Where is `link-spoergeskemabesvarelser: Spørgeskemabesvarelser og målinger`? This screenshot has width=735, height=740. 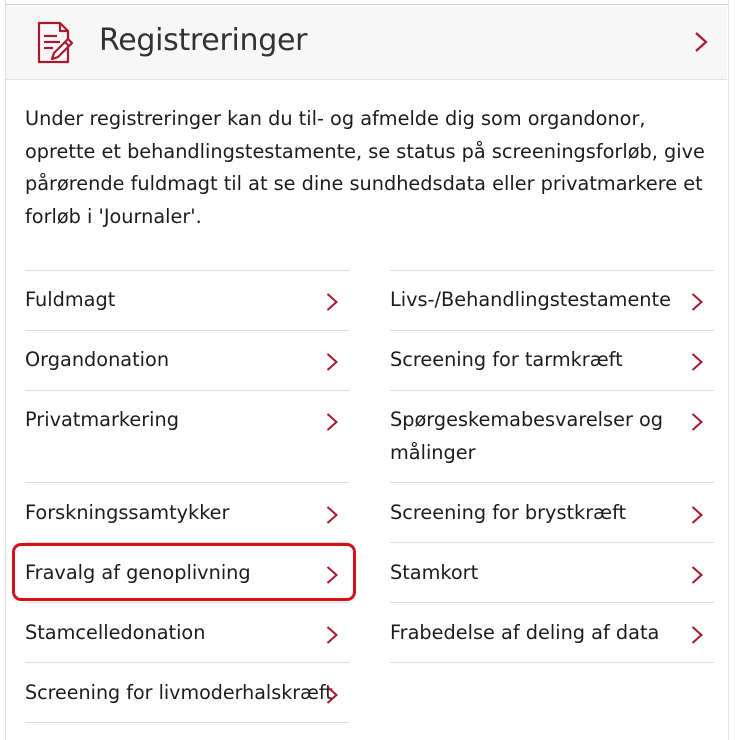
link-spoergeskemabesvarelser: Spørgeskemabesvarelser og målinger is located at coordinates (532, 436).